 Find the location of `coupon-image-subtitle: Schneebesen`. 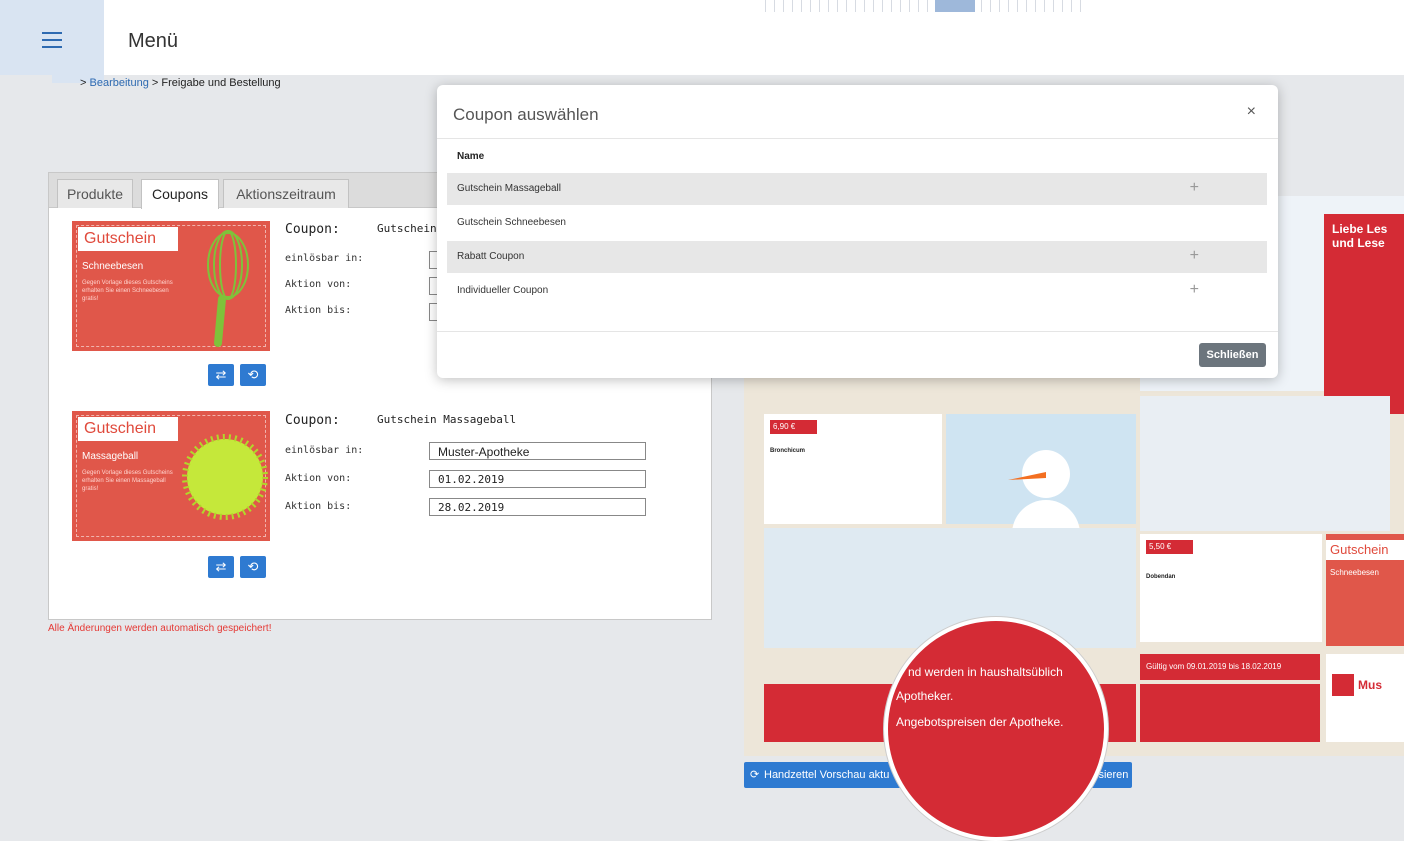

coupon-image-subtitle: Schneebesen is located at coordinates (113, 266).